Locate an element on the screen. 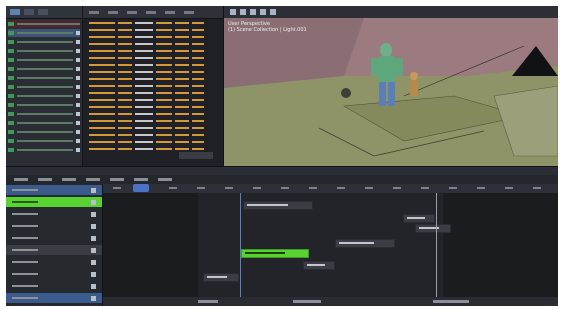  nla-track-selected is located at coordinates (54, 202).